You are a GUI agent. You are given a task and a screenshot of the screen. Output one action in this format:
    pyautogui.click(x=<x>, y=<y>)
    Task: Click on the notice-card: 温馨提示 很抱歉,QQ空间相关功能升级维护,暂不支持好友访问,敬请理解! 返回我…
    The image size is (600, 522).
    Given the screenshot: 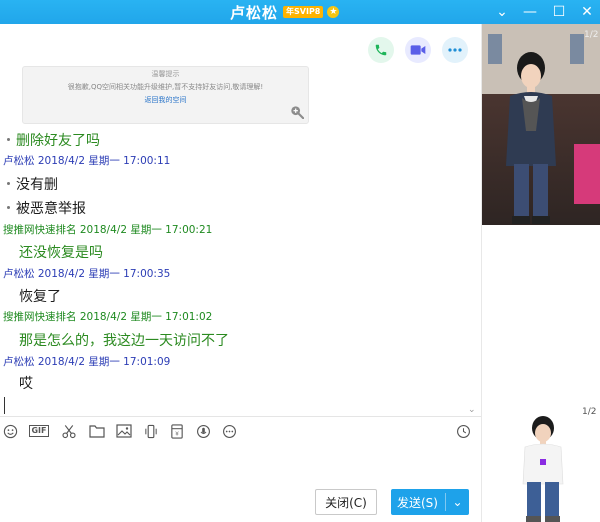 What is the action you would take?
    pyautogui.click(x=165, y=95)
    